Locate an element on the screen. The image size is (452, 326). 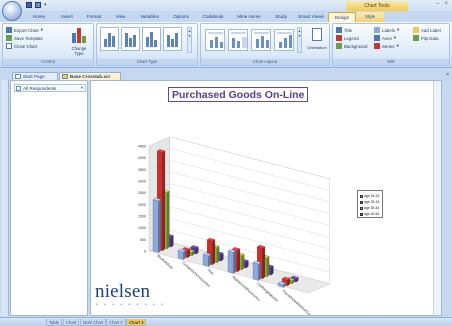
tab-variables: Variables is located at coordinates (149, 17).